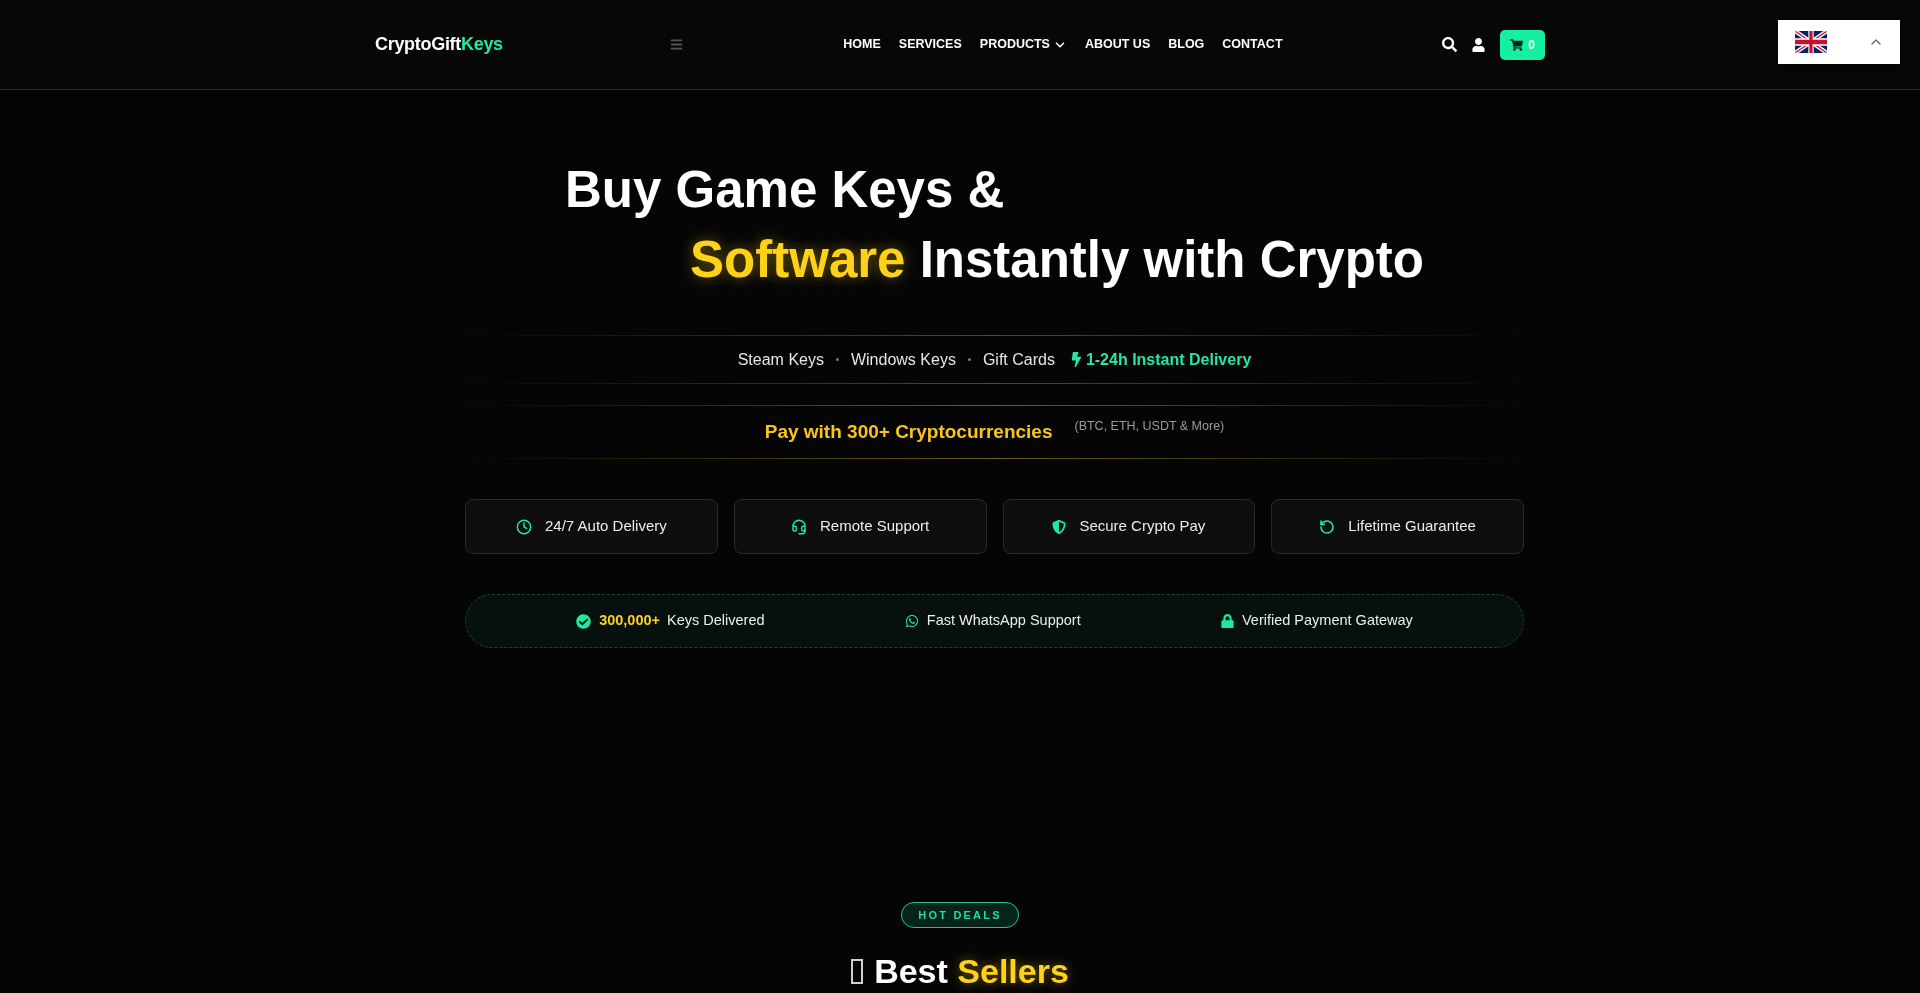  I want to click on nav-link: PRODUCTS, so click(1023, 44).